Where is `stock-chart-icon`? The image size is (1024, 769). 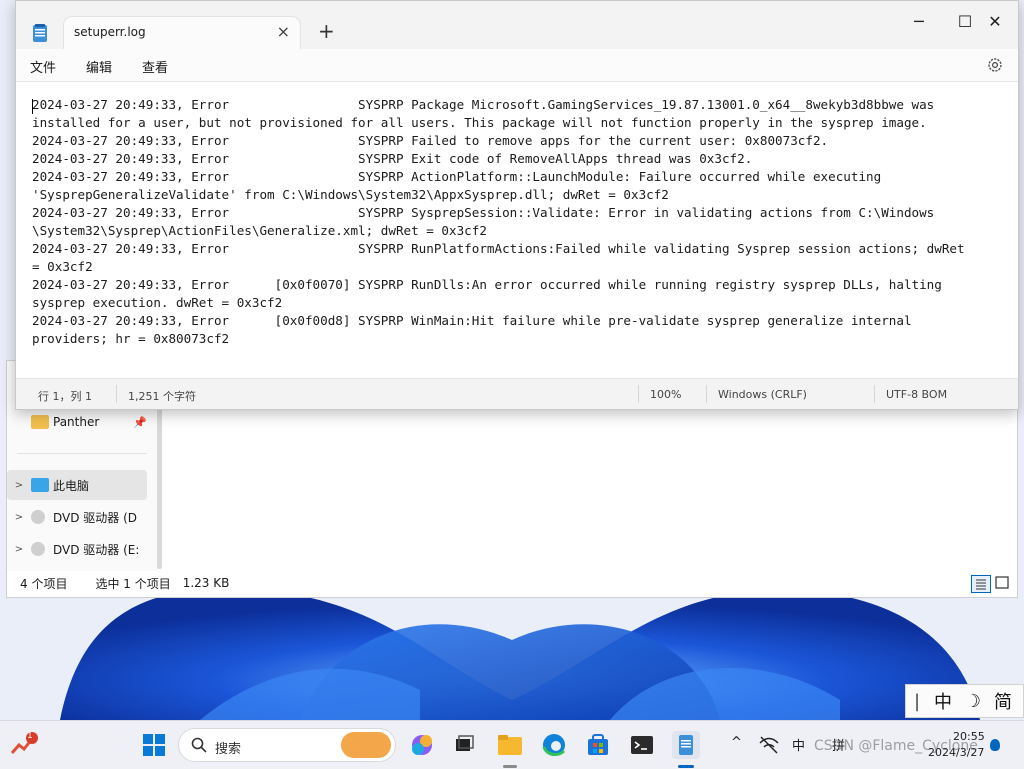 stock-chart-icon is located at coordinates (24, 743).